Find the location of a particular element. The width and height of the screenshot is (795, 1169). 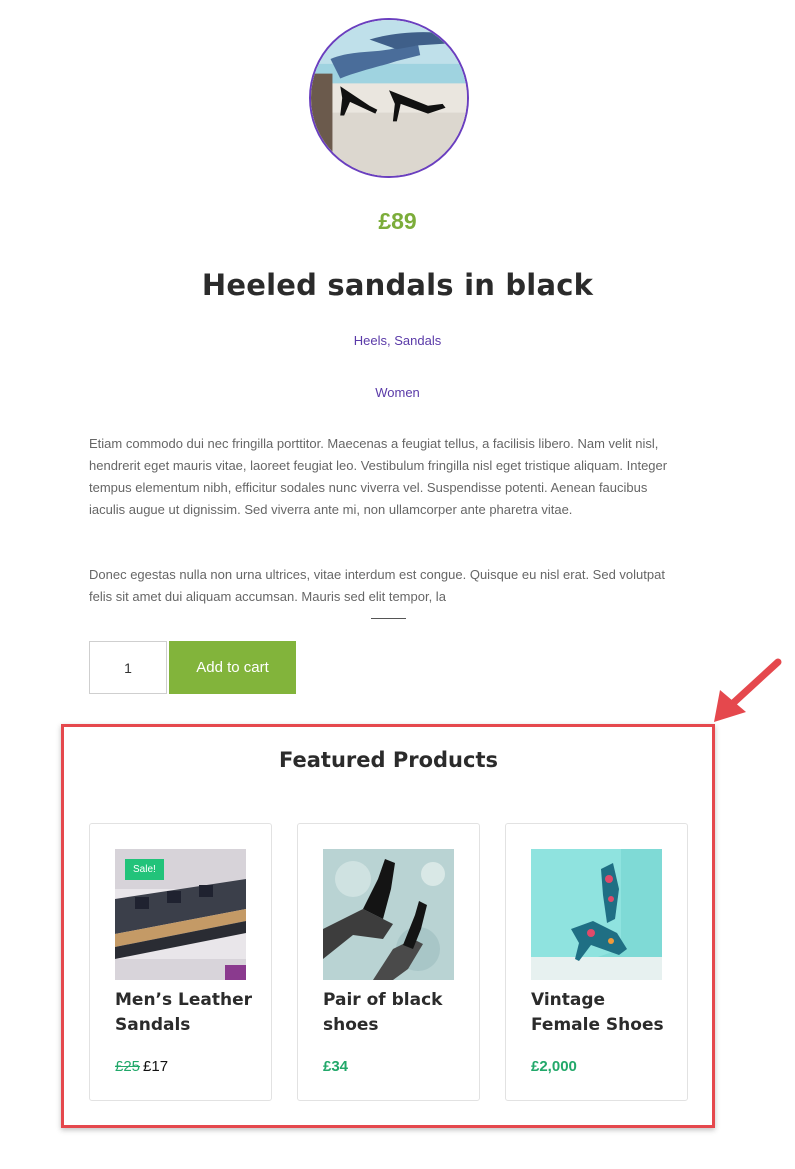

tag-link-women: Women is located at coordinates (397, 392).